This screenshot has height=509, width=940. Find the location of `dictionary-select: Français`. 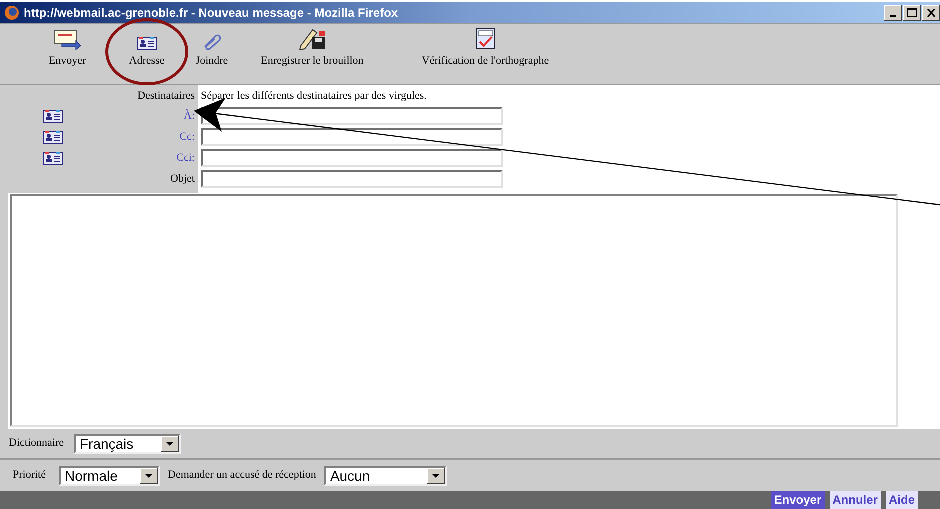

dictionary-select: Français is located at coordinates (127, 444).